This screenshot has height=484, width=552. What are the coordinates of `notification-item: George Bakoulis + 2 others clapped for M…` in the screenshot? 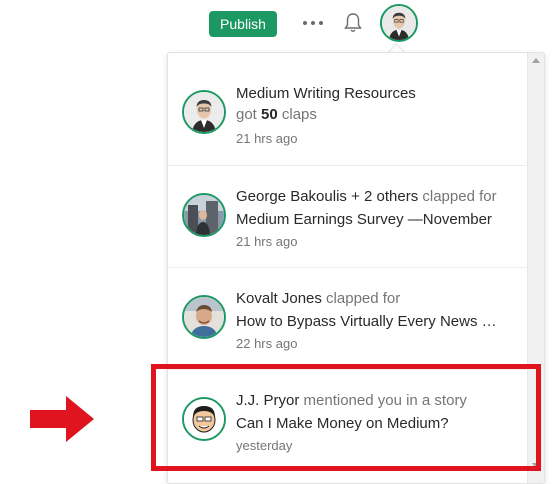 It's located at (347, 217).